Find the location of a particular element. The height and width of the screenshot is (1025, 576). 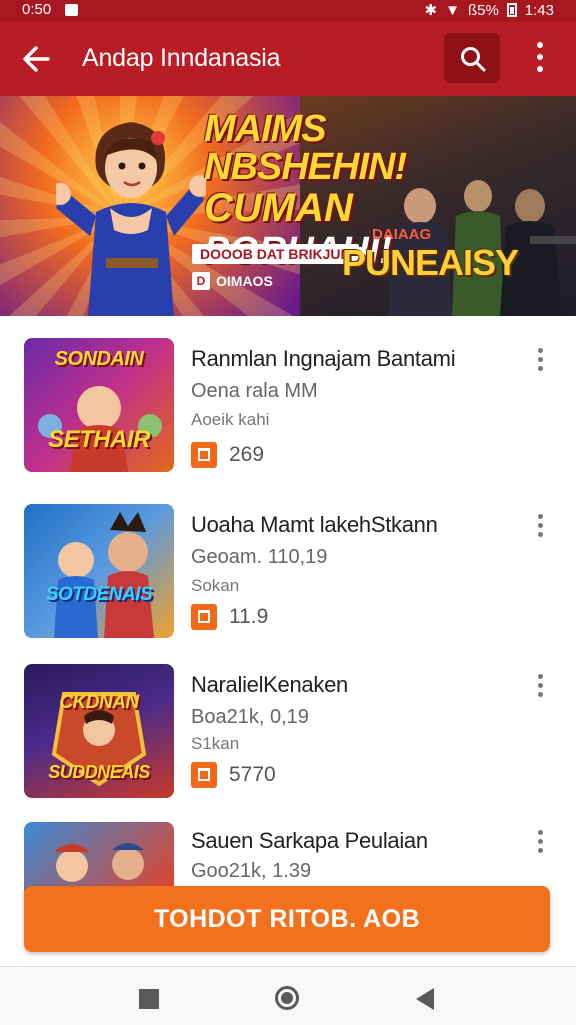

rating-value: 5770 is located at coordinates (252, 774).